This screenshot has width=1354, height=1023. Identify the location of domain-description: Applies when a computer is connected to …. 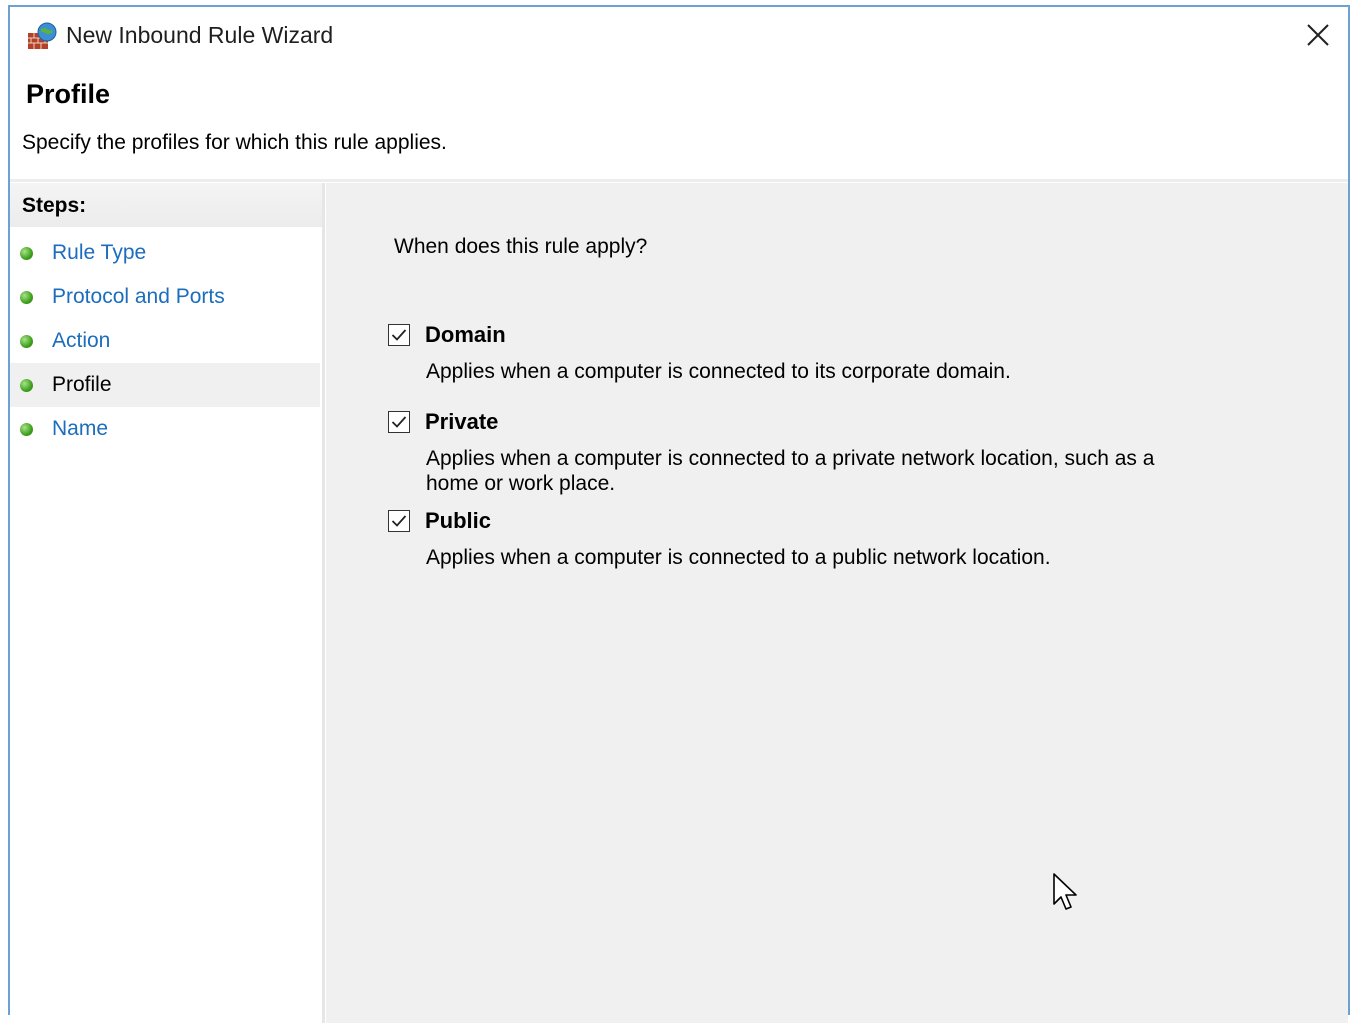
(718, 371).